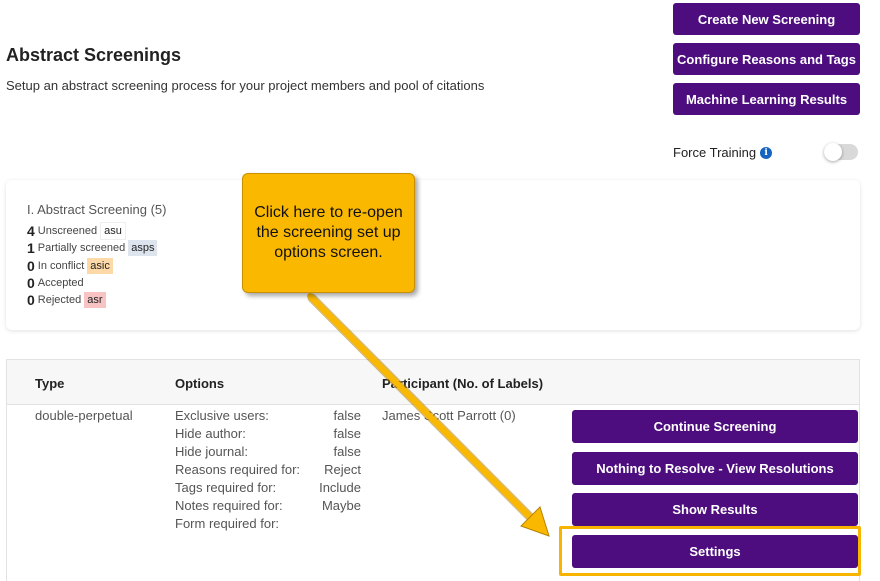  I want to click on table-header: Type Options Participant (No. of Labels), so click(433, 382).